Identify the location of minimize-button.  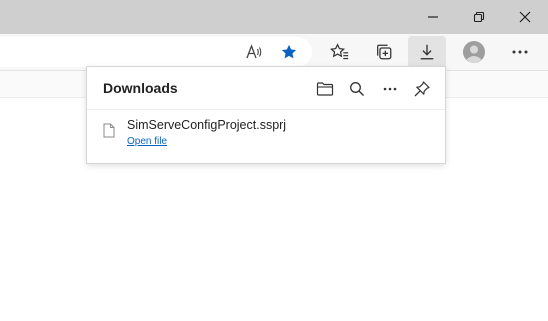
(433, 17).